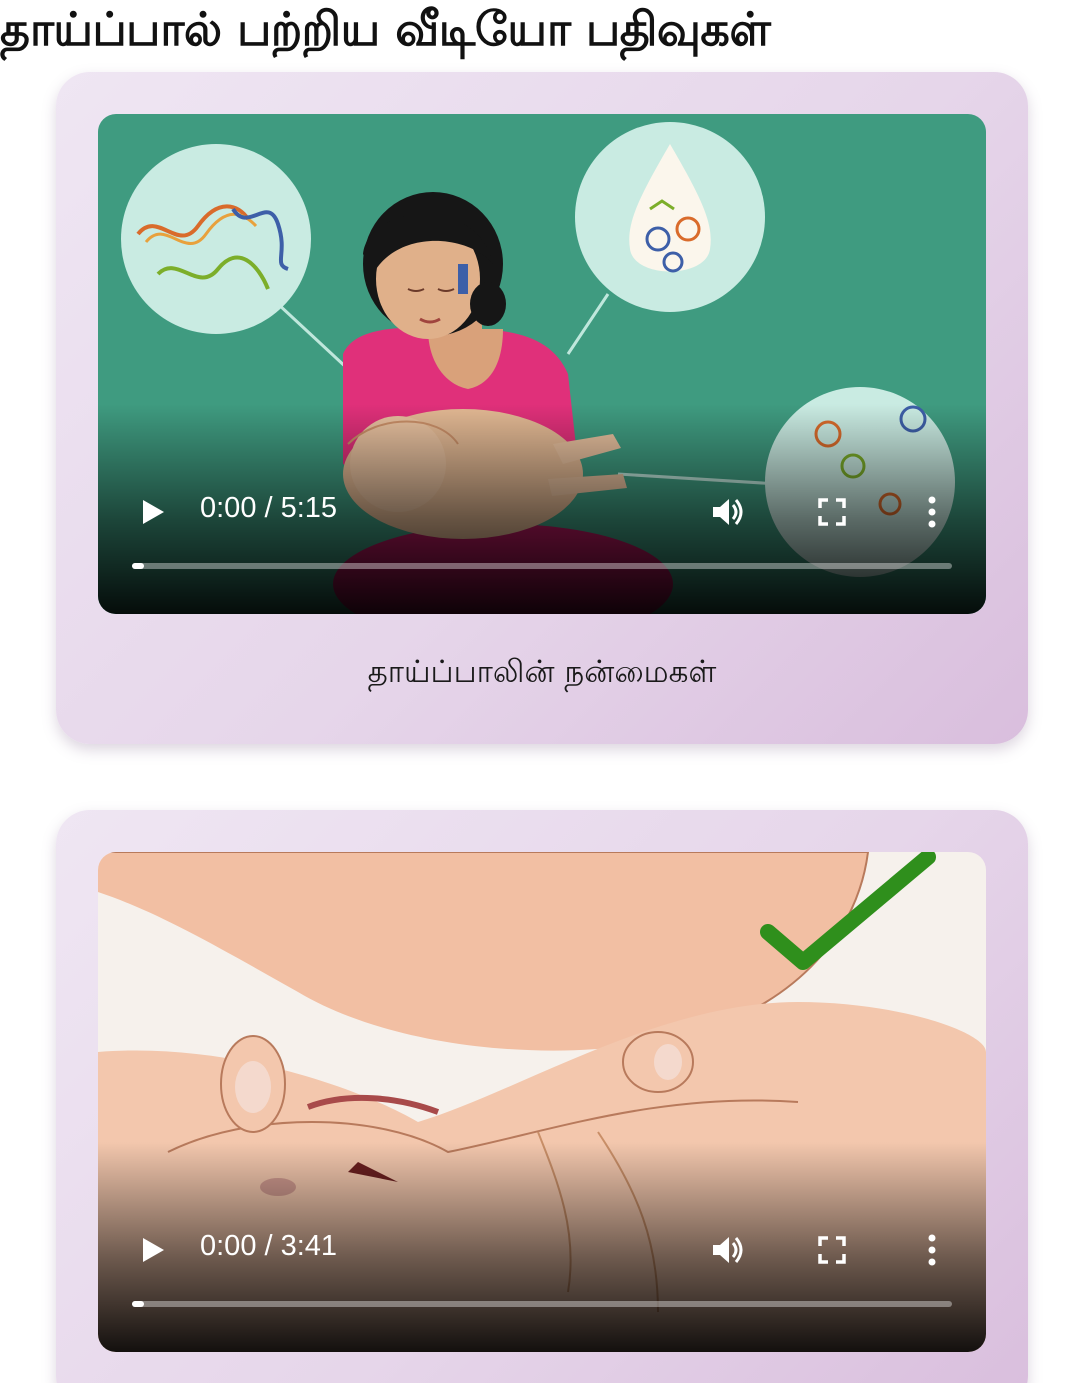 Image resolution: width=1080 pixels, height=1383 pixels. Describe the element at coordinates (269, 508) in the screenshot. I see `video-time: 0:00 / 5:15` at that location.